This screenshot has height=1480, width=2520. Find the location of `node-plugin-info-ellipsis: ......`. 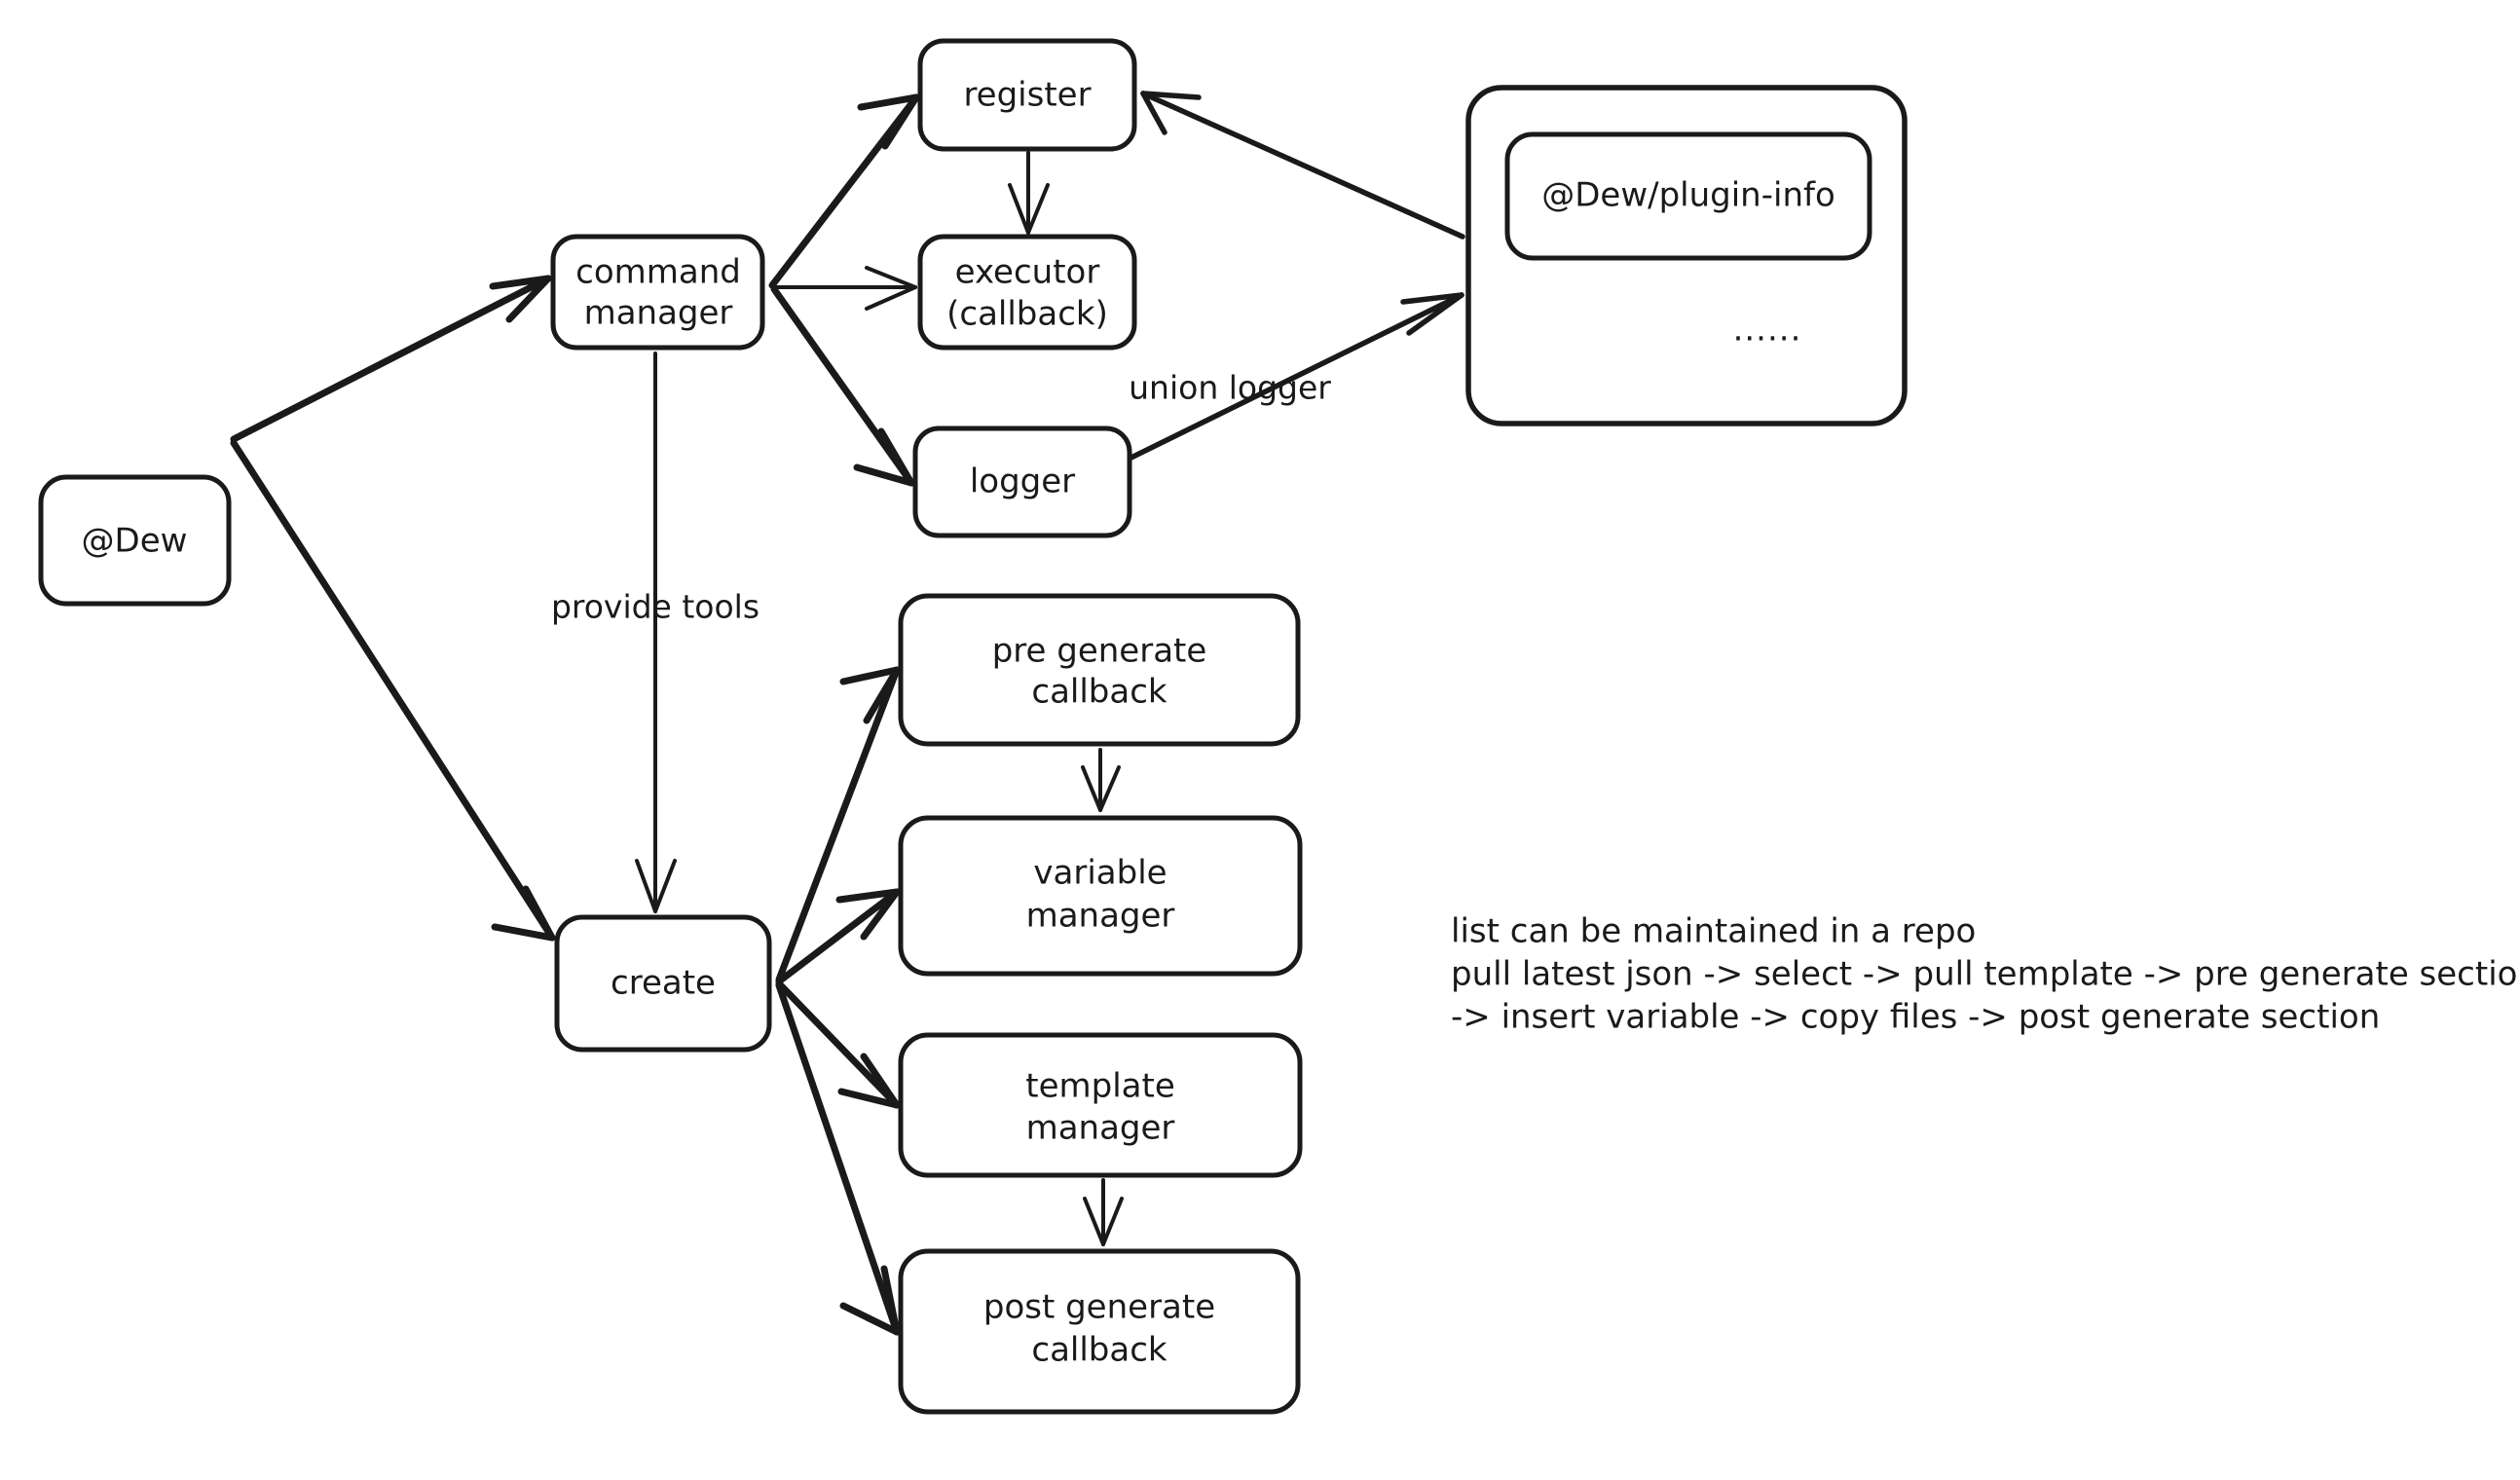

node-plugin-info-ellipsis: ...... is located at coordinates (1767, 330).